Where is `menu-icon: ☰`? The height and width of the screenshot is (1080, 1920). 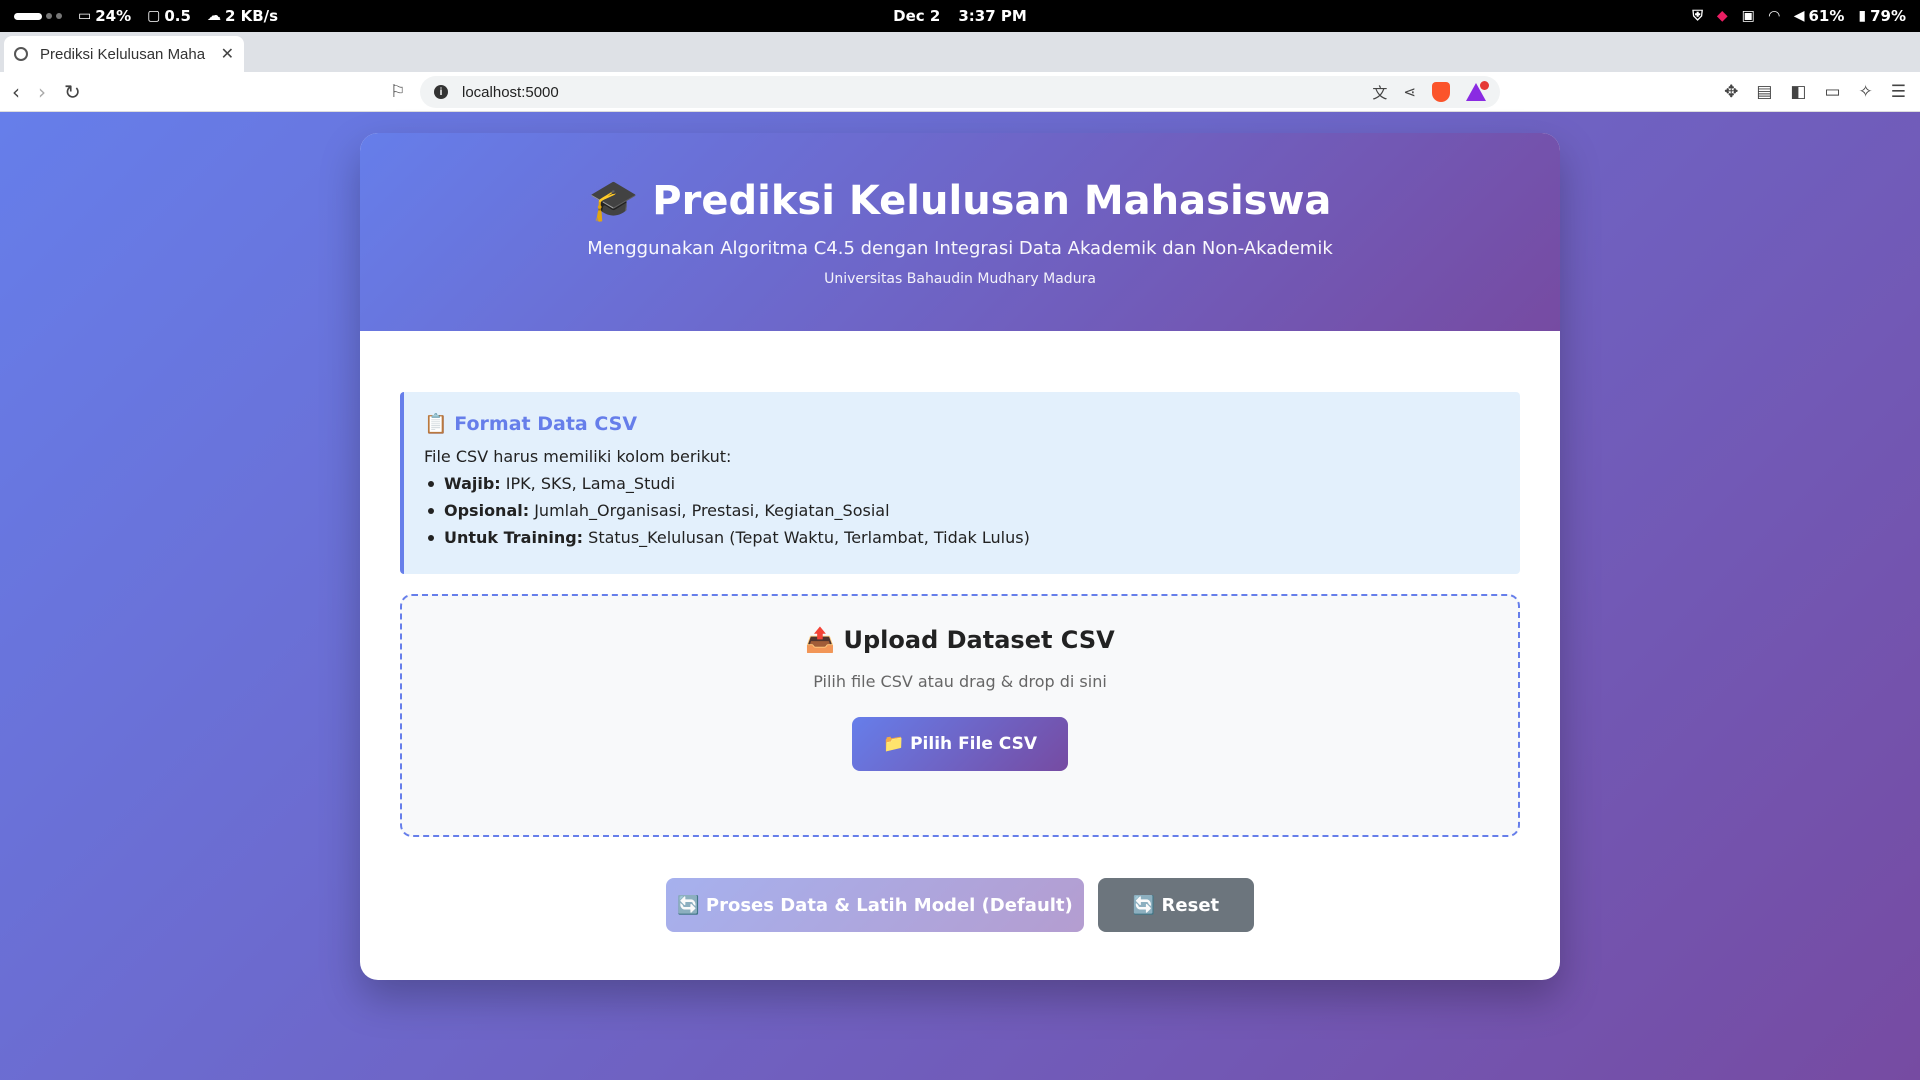
menu-icon: ☰ is located at coordinates (1898, 92).